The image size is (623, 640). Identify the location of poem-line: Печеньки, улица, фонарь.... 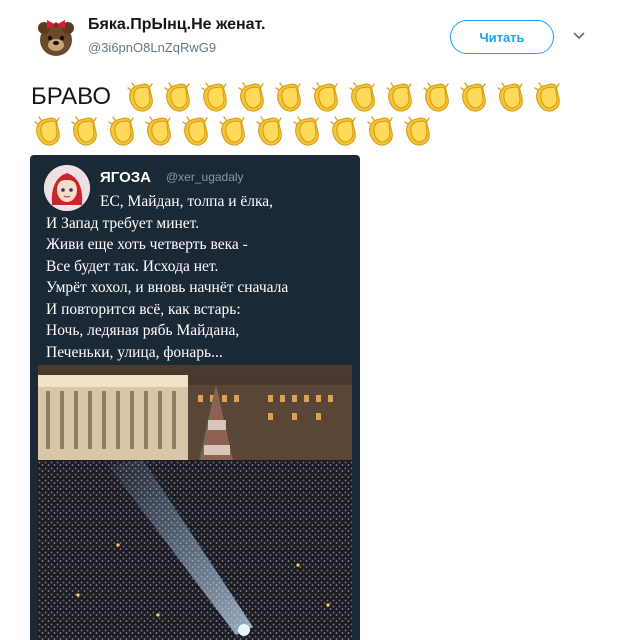
(134, 352).